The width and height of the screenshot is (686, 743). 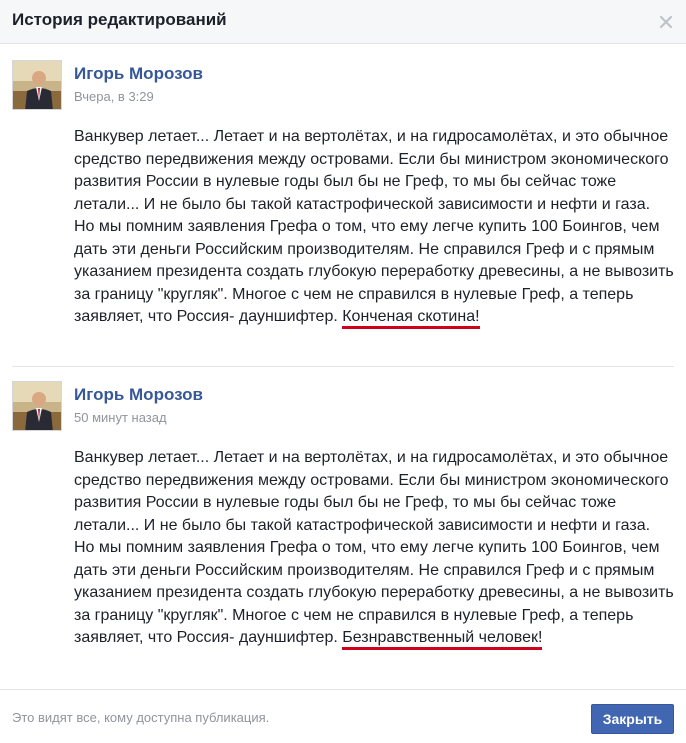 I want to click on highlighted-phrase: Конченая скотина!, so click(x=411, y=318).